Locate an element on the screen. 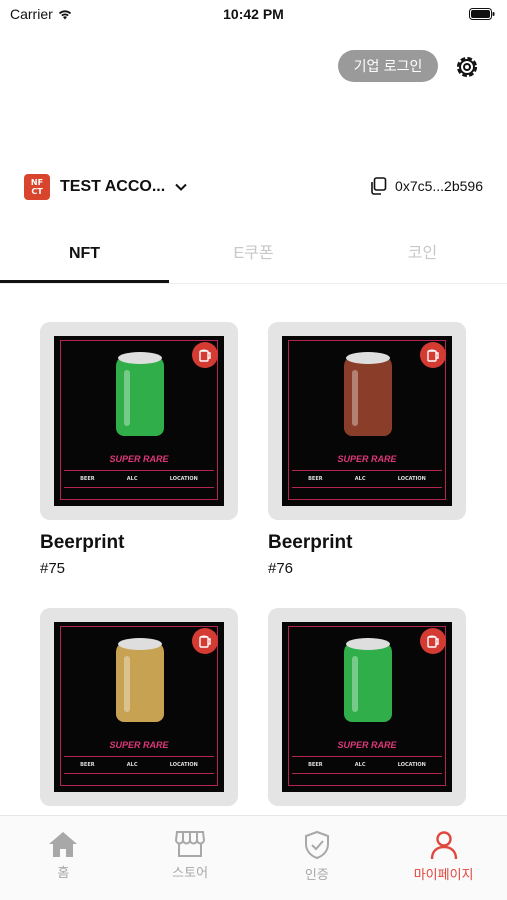 The height and width of the screenshot is (900, 507). gear-icon is located at coordinates (467, 67).